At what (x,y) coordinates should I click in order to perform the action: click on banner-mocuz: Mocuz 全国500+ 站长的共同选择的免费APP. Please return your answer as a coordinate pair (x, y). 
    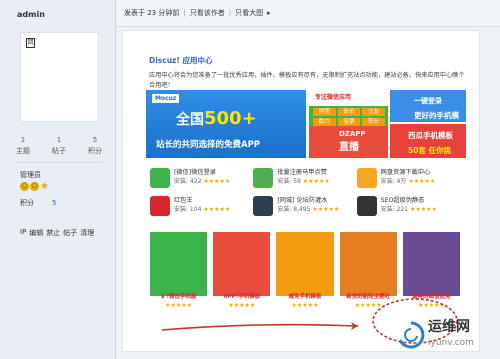
    Looking at the image, I should click on (226, 124).